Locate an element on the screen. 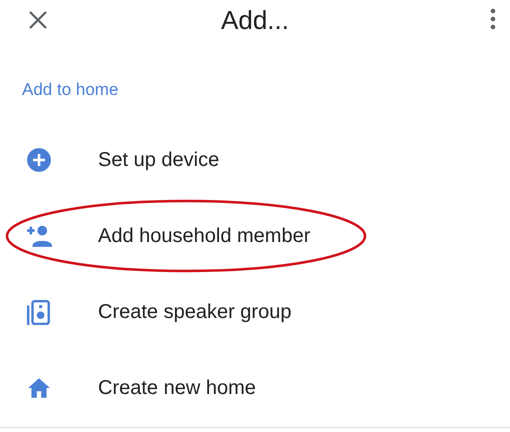  add-circle-icon is located at coordinates (39, 160).